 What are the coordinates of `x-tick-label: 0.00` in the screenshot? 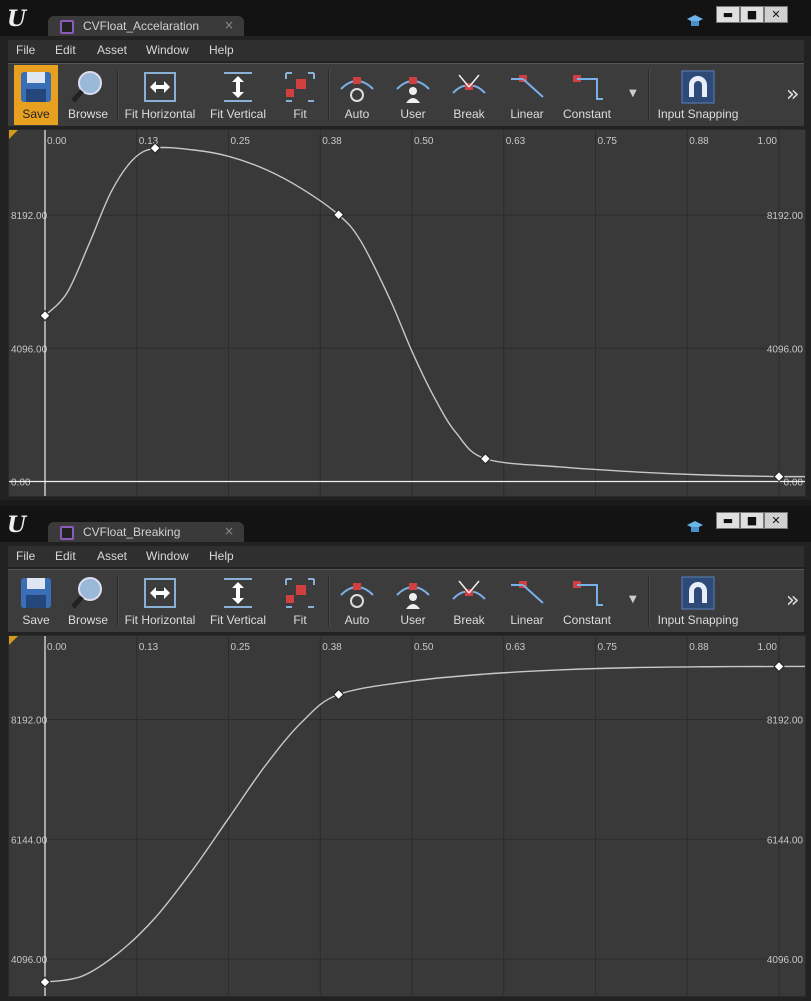 It's located at (57, 141).